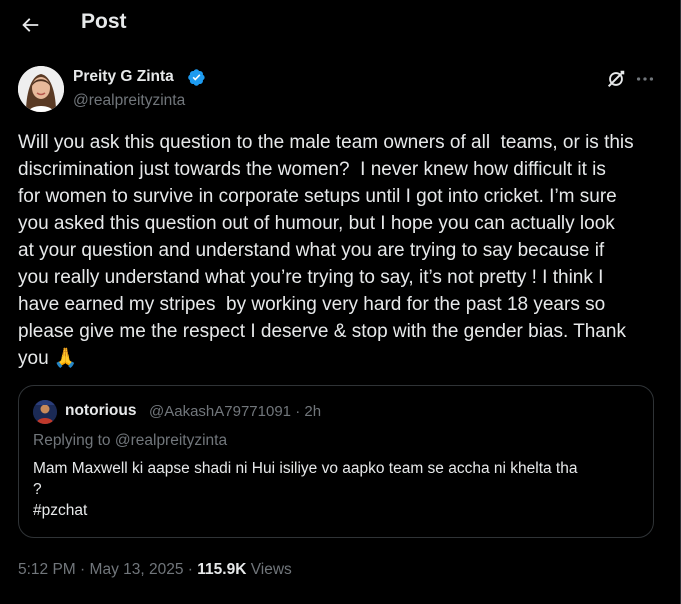  Describe the element at coordinates (220, 411) in the screenshot. I see `quoted-author-handle: @AakashA79771091` at that location.